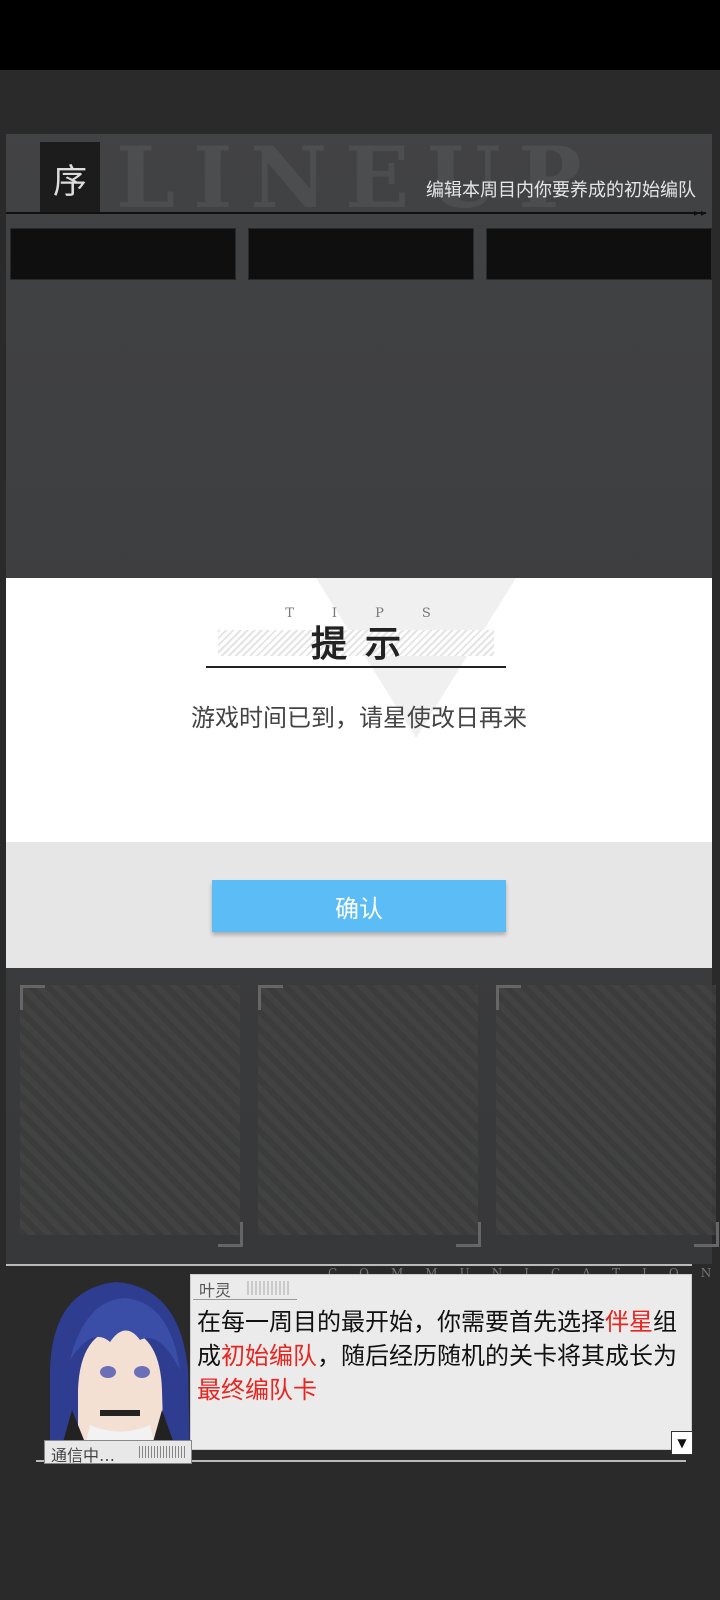 This screenshot has height=1600, width=720. What do you see at coordinates (356, 667) in the screenshot?
I see `title-underline` at bounding box center [356, 667].